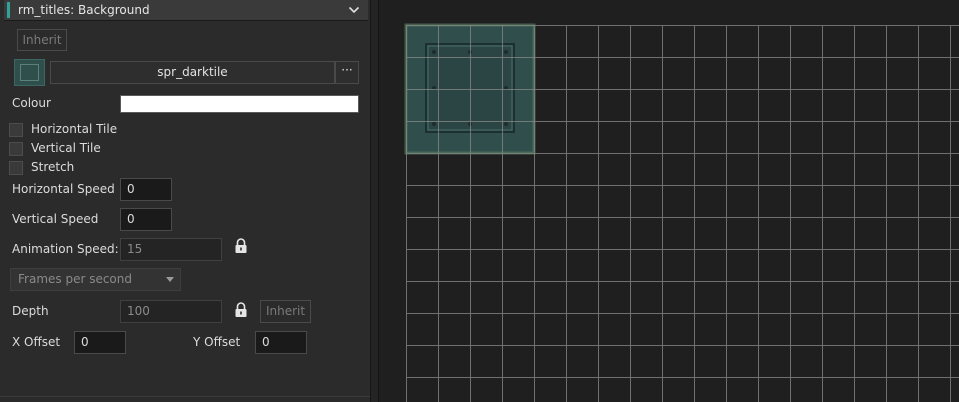 The image size is (959, 402). What do you see at coordinates (374, 201) in the screenshot?
I see `panel-splitter` at bounding box center [374, 201].